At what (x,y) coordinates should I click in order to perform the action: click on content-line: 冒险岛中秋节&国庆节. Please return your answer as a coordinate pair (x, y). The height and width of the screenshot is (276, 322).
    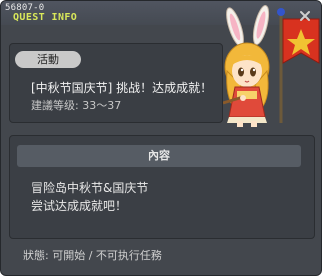
    Looking at the image, I should click on (90, 188).